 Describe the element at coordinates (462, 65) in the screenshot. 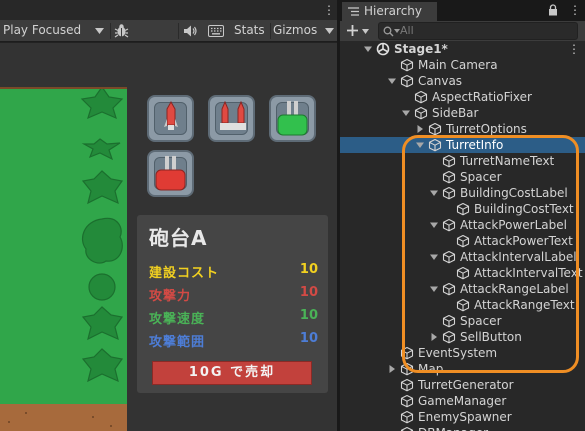

I see `hierarchy-item: Main Camera` at that location.